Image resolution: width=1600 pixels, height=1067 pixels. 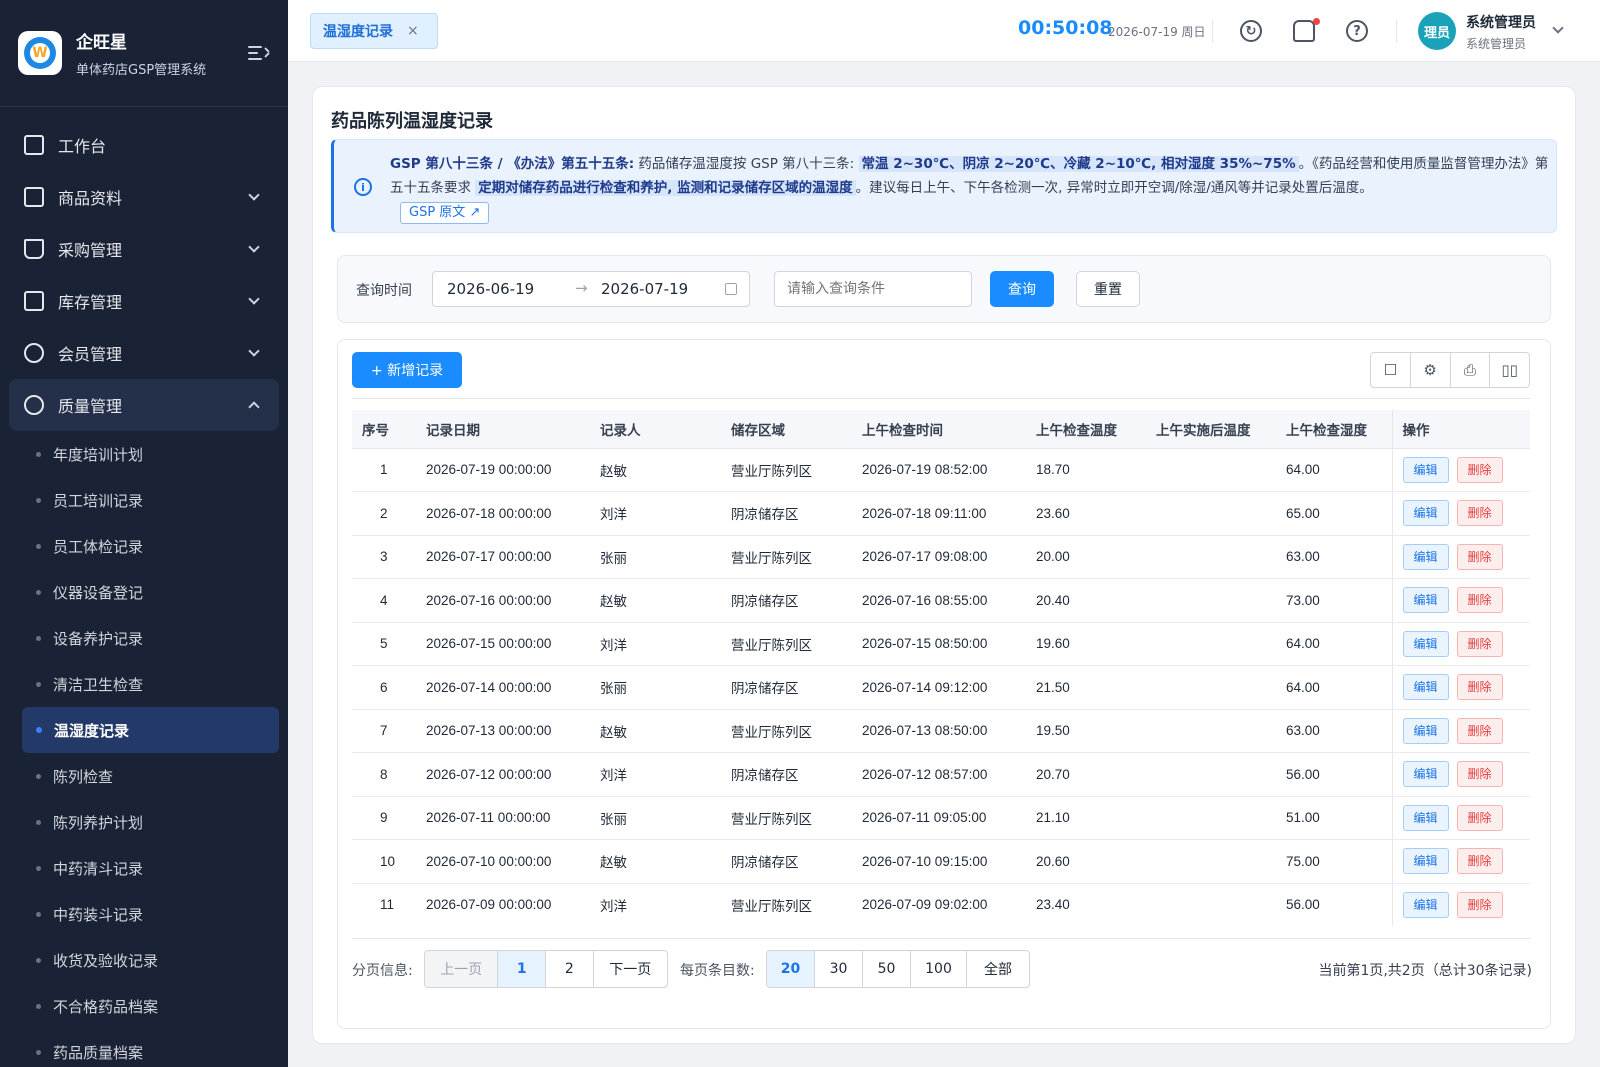 I want to click on reset-button: 重置, so click(x=1108, y=289).